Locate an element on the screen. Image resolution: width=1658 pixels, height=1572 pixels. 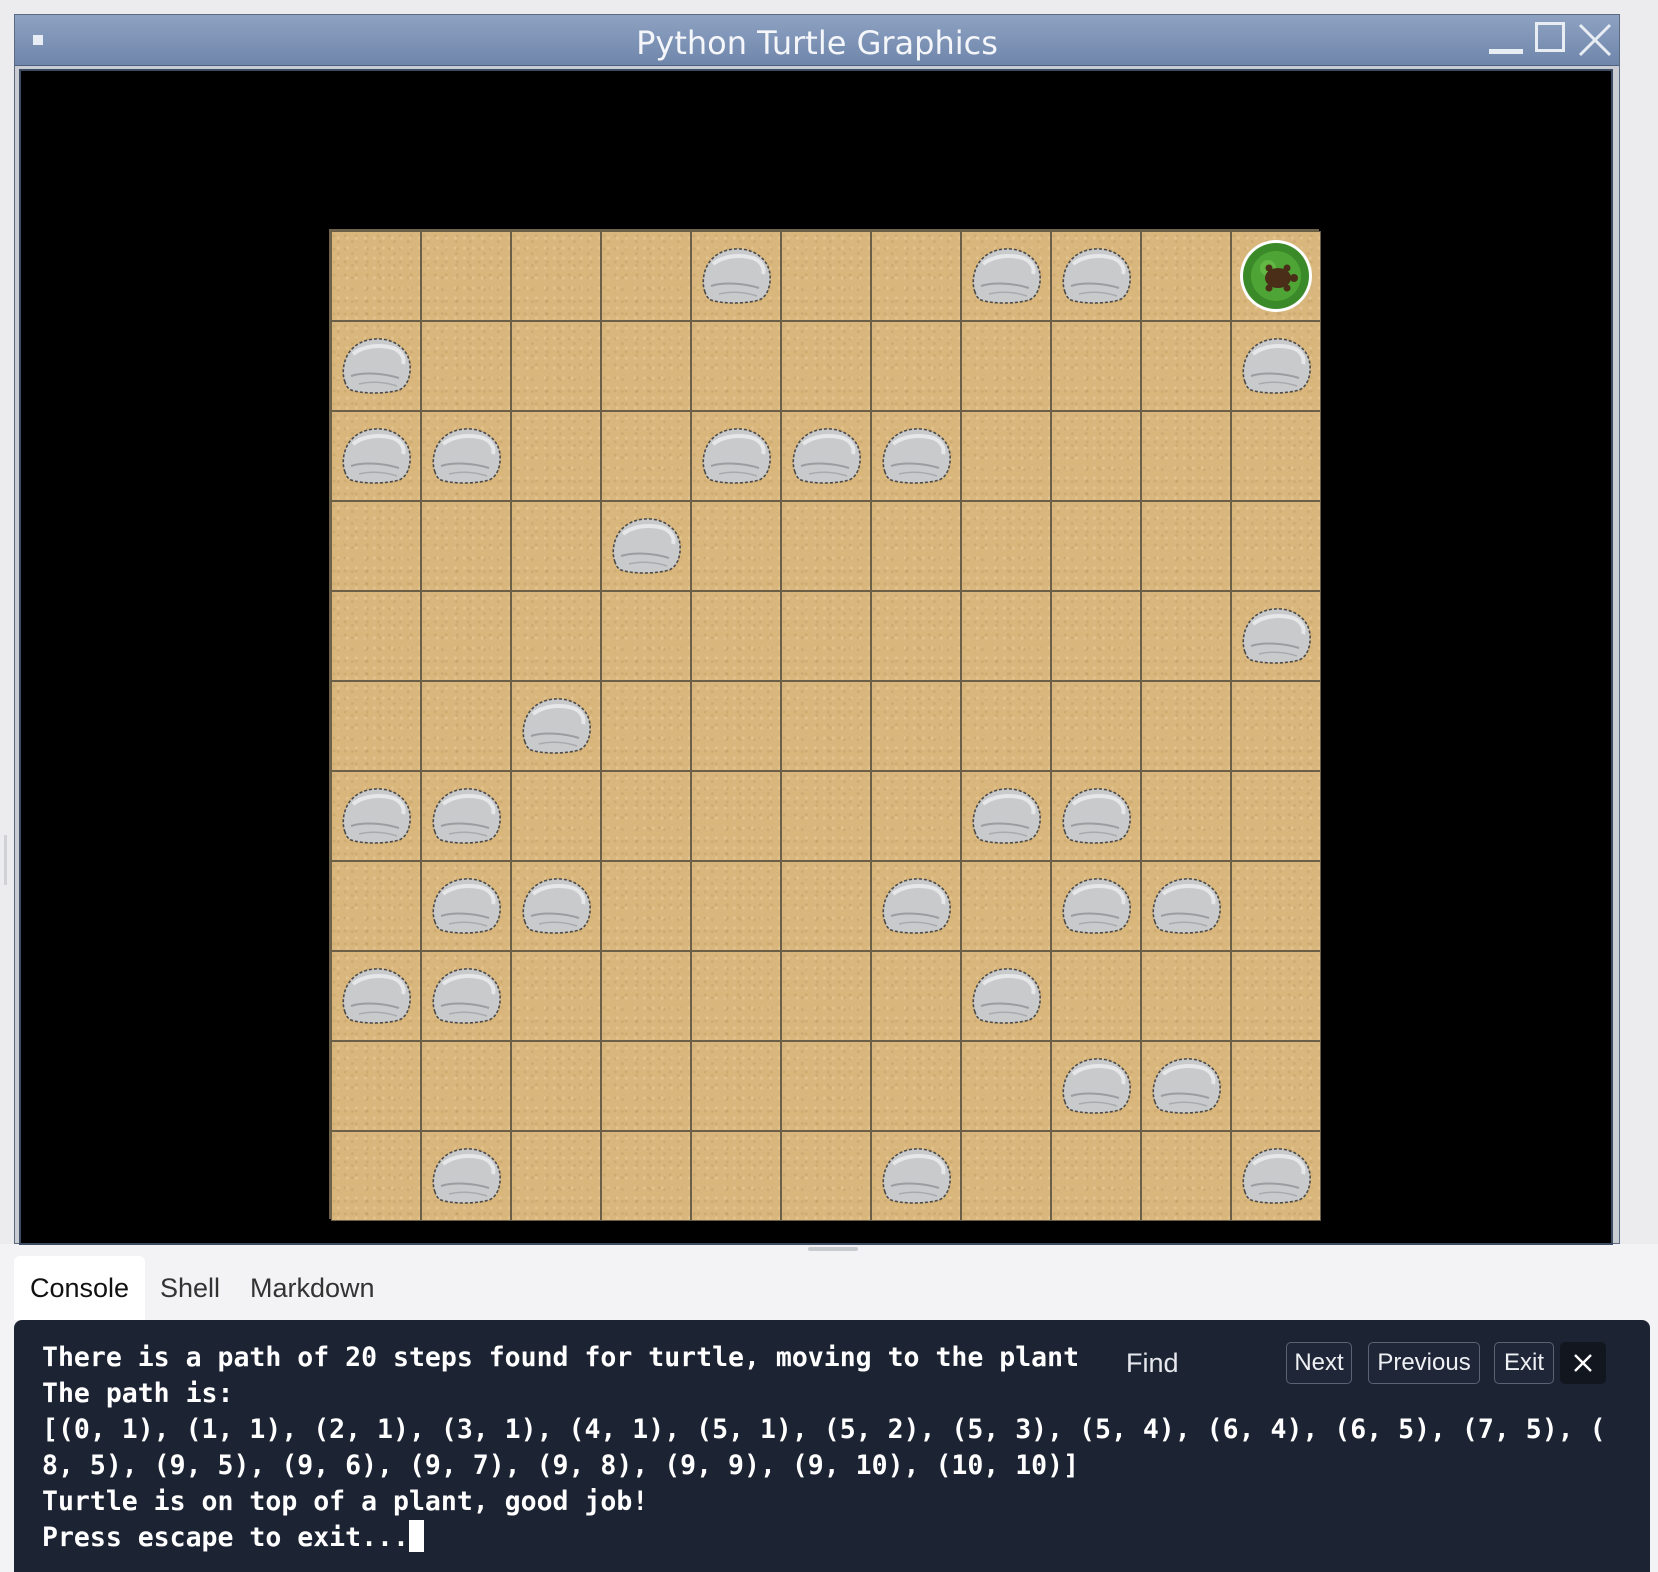
find-close-icon is located at coordinates (1583, 1363).